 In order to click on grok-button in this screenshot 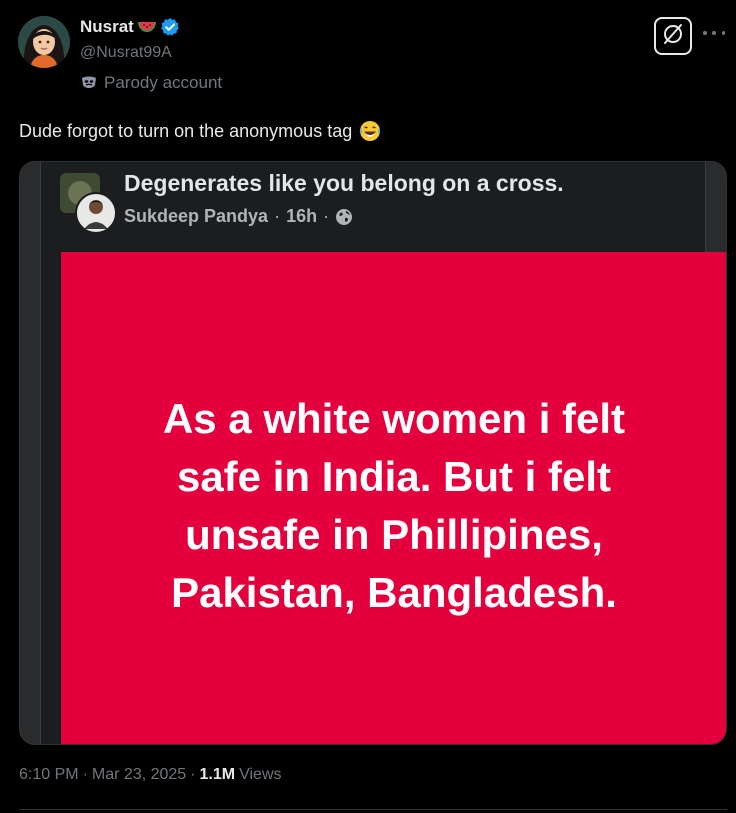, I will do `click(673, 36)`.